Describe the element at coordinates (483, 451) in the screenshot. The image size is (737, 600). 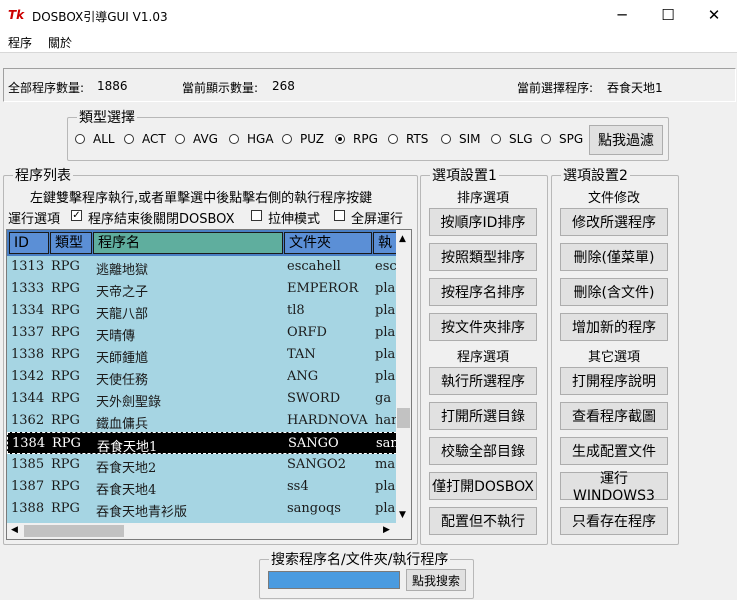
I see `program-button-3: 校驗全部目錄` at that location.